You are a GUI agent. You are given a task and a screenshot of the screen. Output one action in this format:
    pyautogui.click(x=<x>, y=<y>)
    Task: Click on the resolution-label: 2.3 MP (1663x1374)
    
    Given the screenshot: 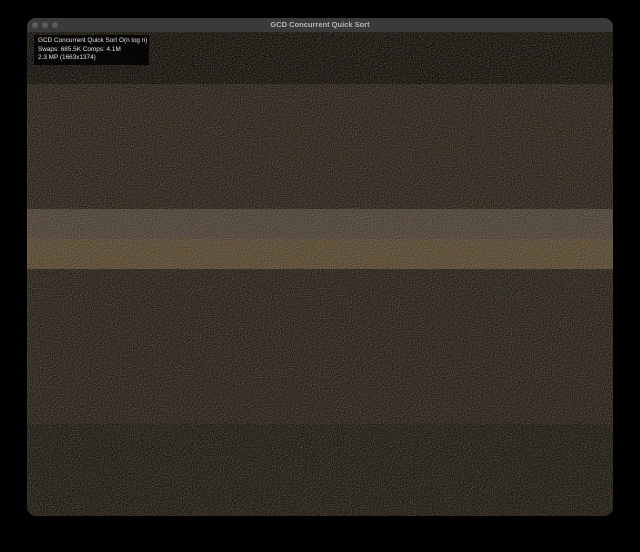 What is the action you would take?
    pyautogui.click(x=67, y=57)
    